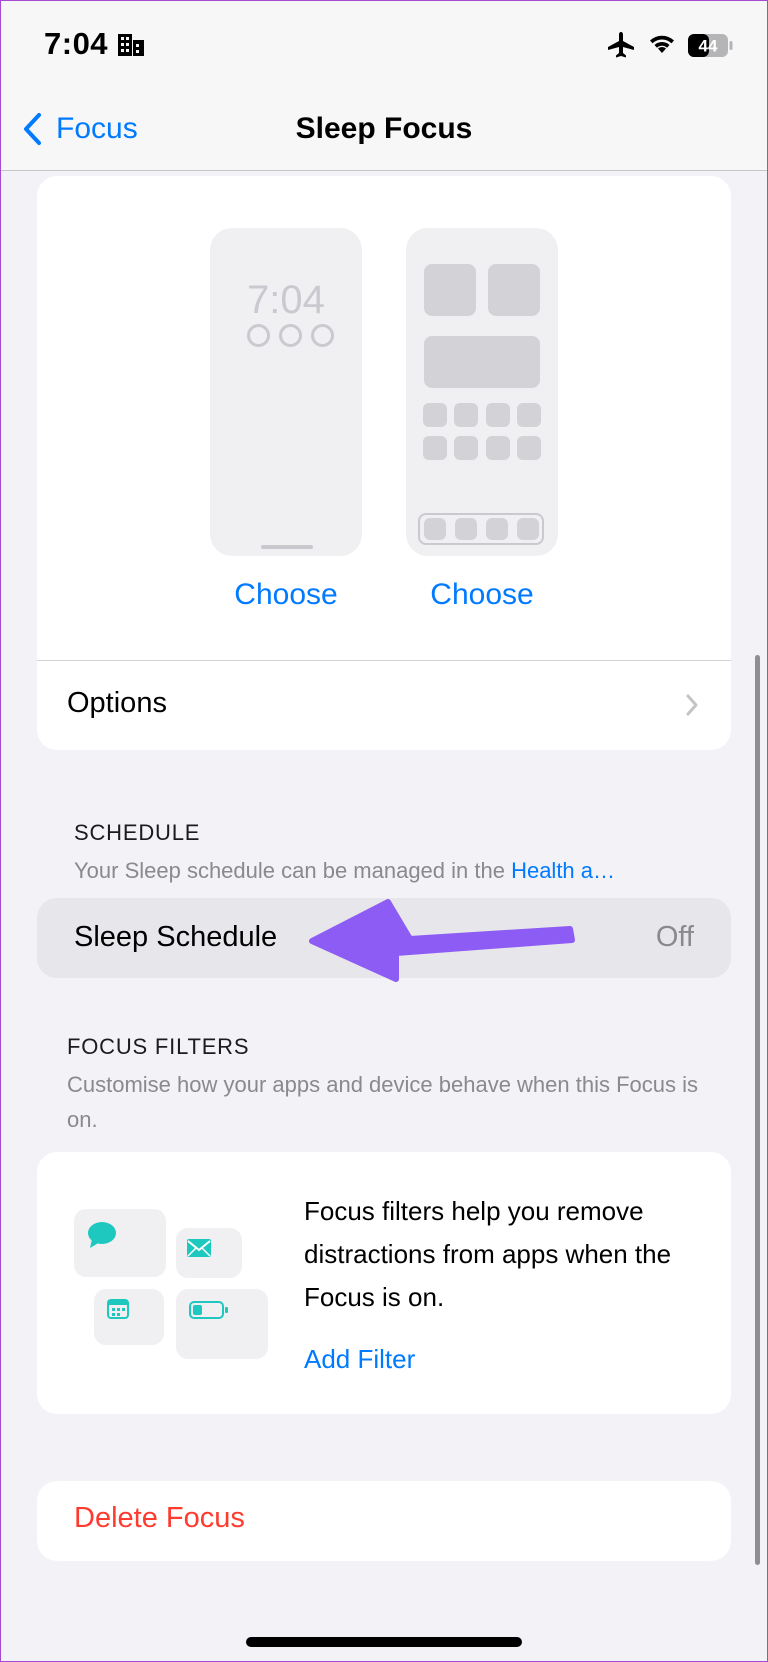  What do you see at coordinates (621, 45) in the screenshot?
I see `airplane-icon` at bounding box center [621, 45].